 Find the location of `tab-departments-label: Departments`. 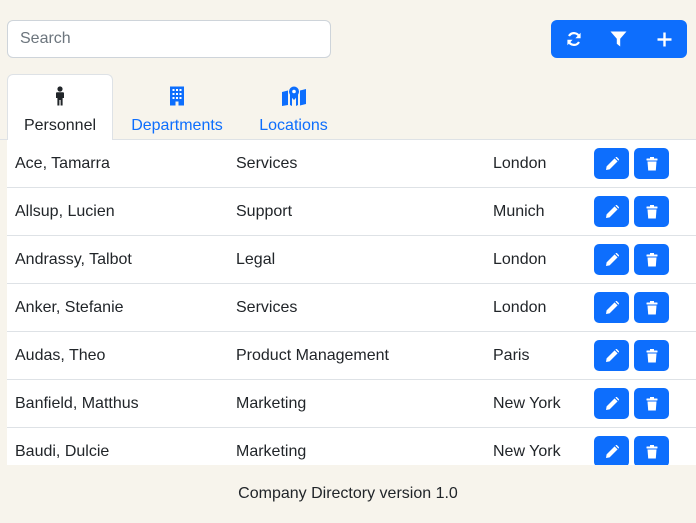

tab-departments-label: Departments is located at coordinates (177, 125).